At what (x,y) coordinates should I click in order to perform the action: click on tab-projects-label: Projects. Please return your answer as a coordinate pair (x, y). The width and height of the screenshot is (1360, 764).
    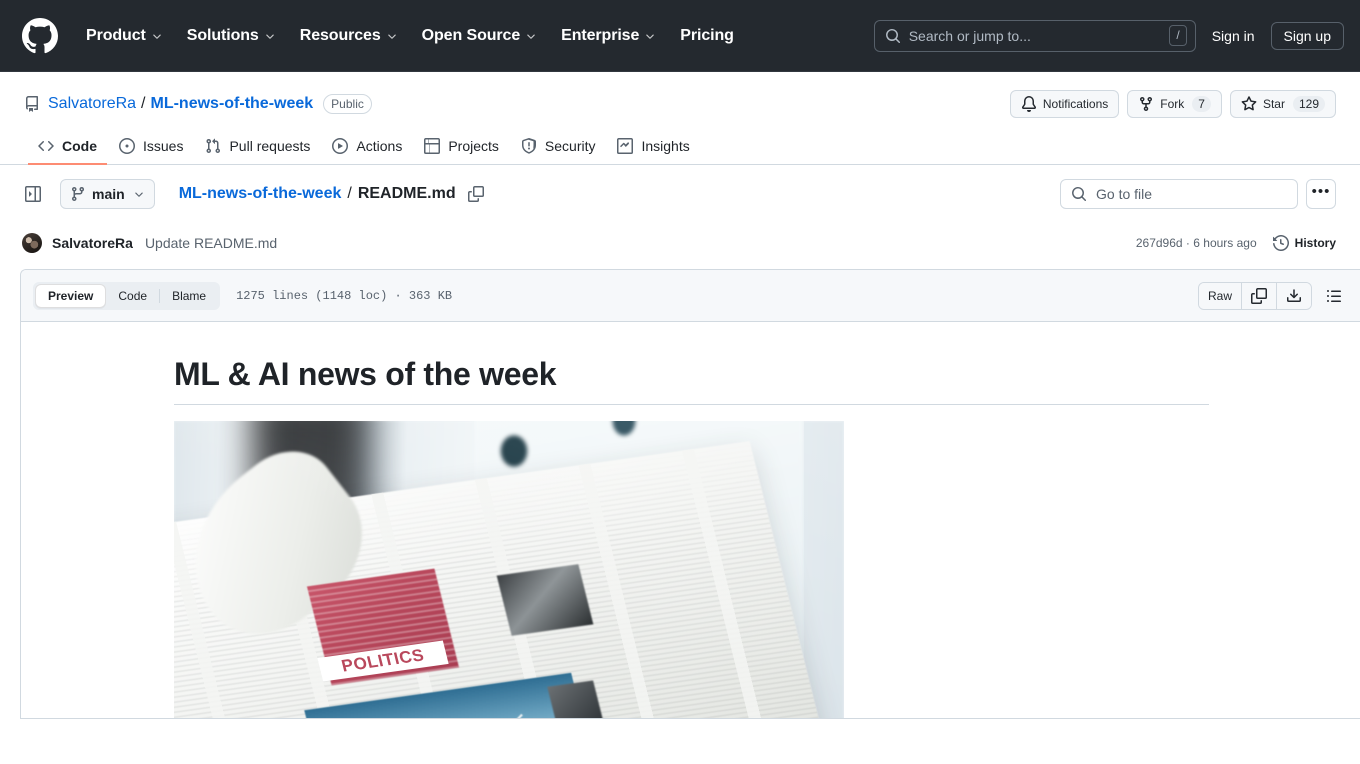
    Looking at the image, I should click on (473, 146).